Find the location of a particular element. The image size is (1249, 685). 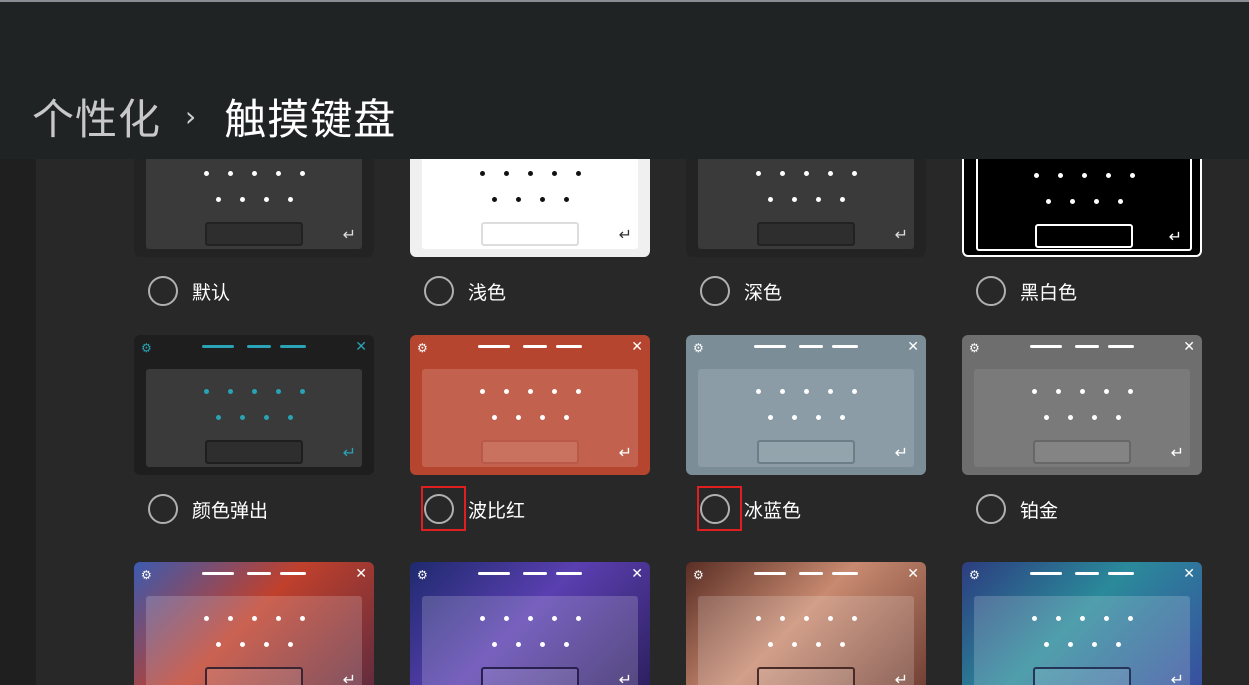

page-title: 触摸键盘 is located at coordinates (310, 119).